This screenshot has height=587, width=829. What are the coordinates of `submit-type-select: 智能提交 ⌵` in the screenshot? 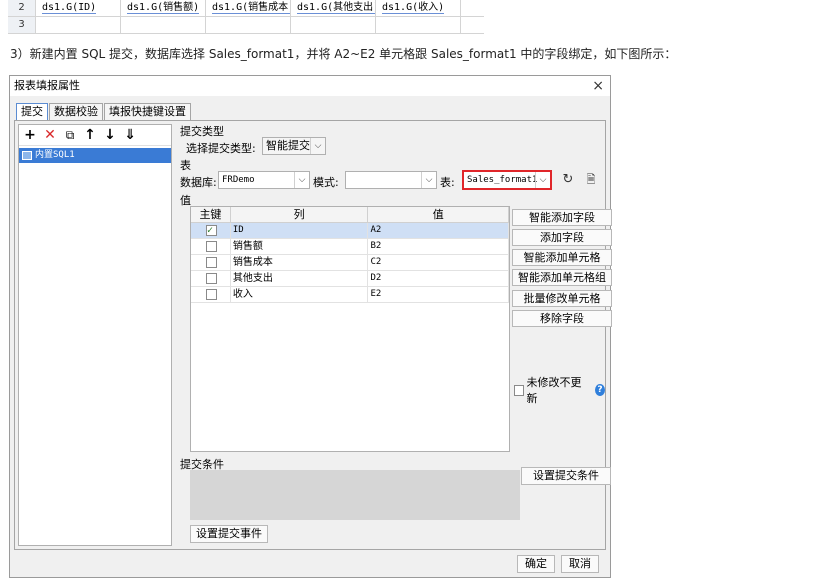 It's located at (294, 146).